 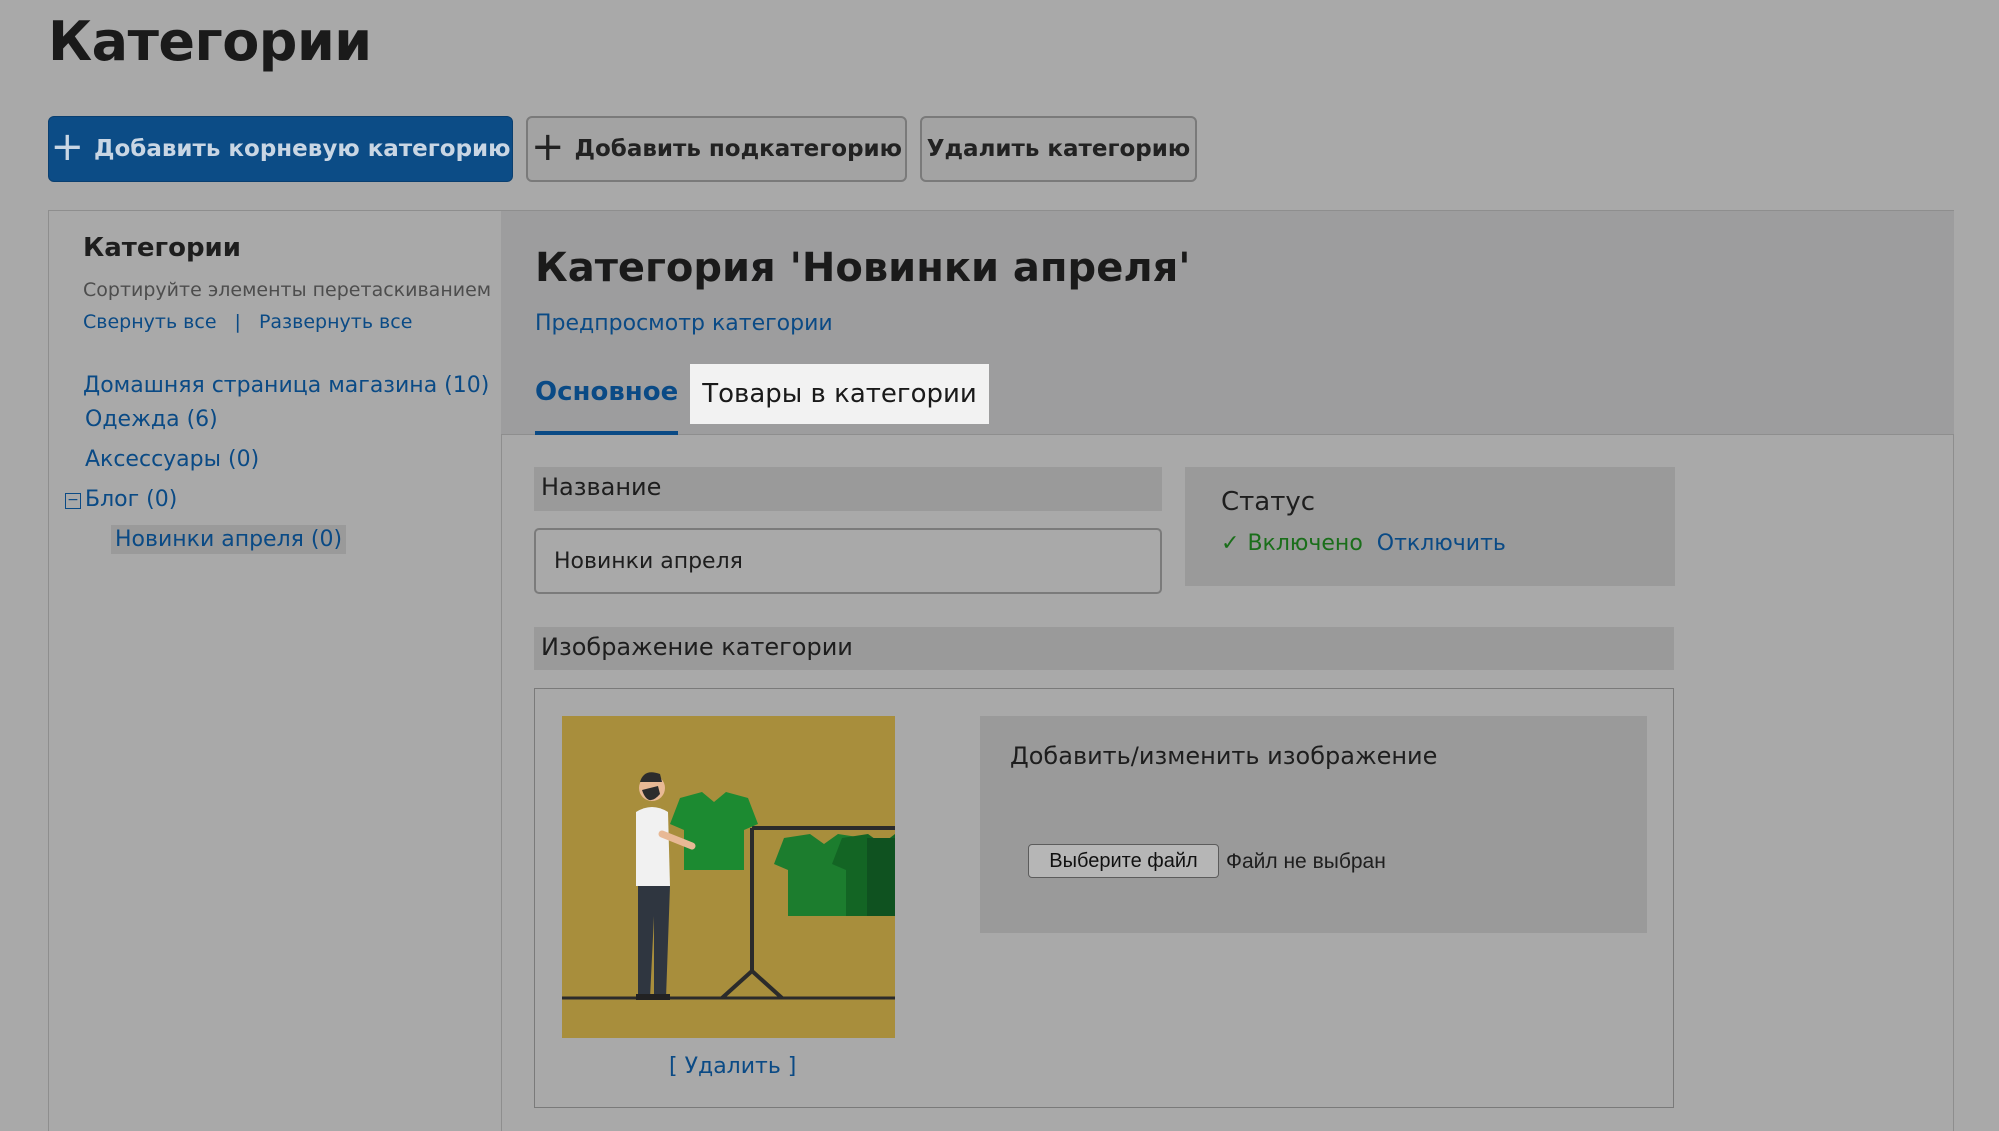 What do you see at coordinates (648, 561) in the screenshot?
I see `name-input-value: Новинки апреля` at bounding box center [648, 561].